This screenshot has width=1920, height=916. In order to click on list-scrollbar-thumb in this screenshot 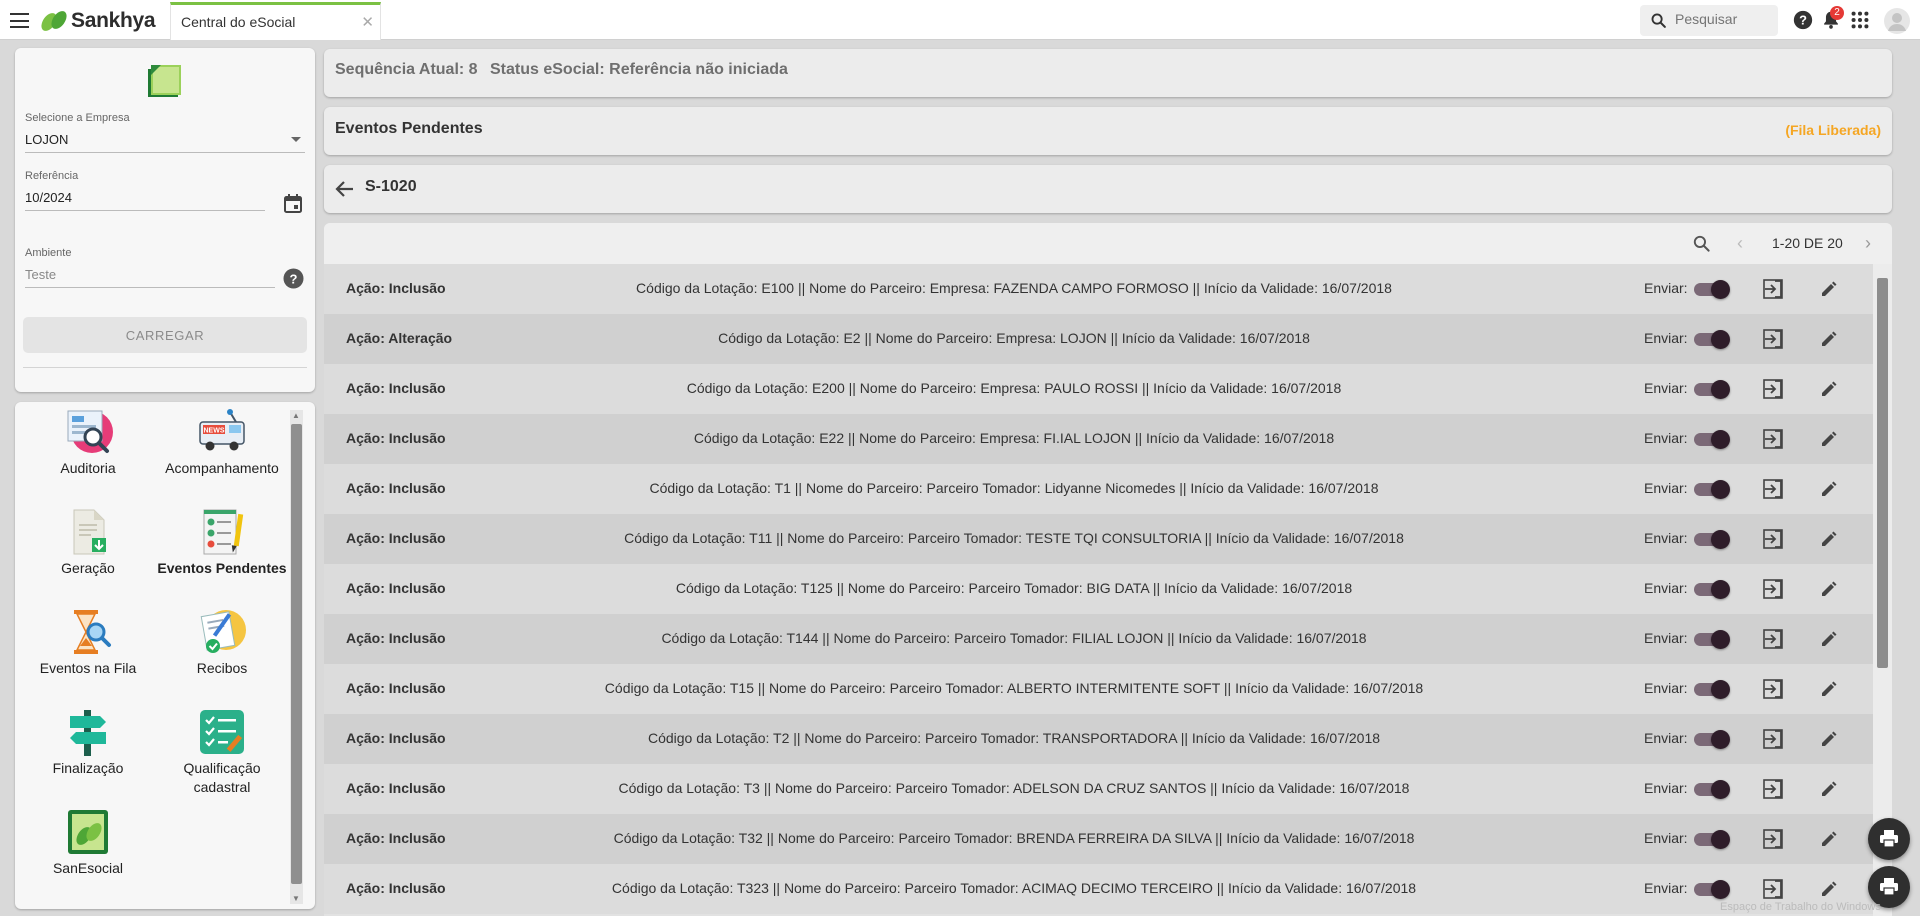, I will do `click(1882, 473)`.